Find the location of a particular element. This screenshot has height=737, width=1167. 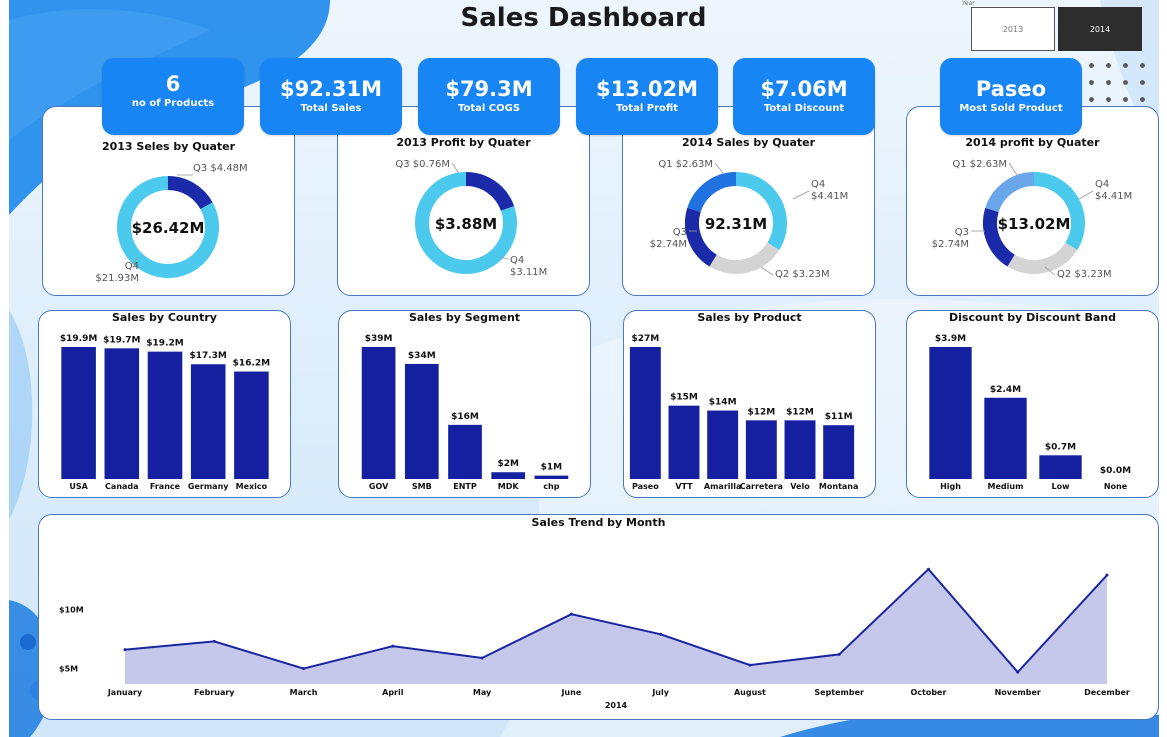

bar-gov is located at coordinates (378, 413).